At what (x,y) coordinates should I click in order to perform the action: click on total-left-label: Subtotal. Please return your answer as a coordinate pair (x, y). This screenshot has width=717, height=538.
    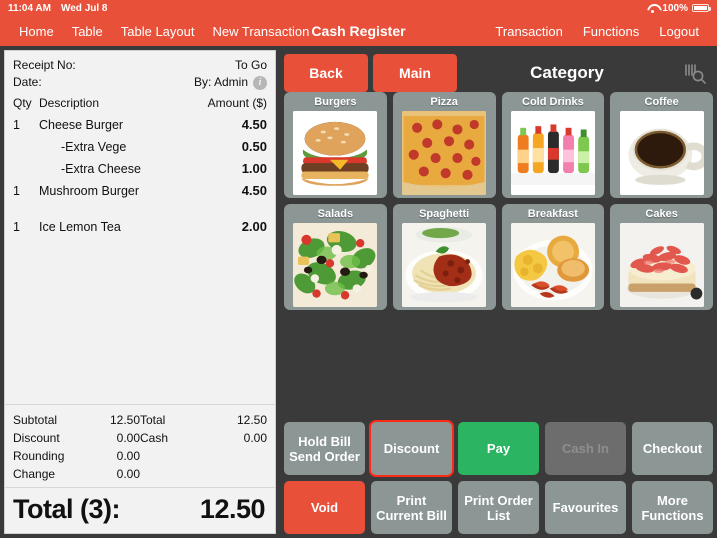
    Looking at the image, I should click on (35, 420).